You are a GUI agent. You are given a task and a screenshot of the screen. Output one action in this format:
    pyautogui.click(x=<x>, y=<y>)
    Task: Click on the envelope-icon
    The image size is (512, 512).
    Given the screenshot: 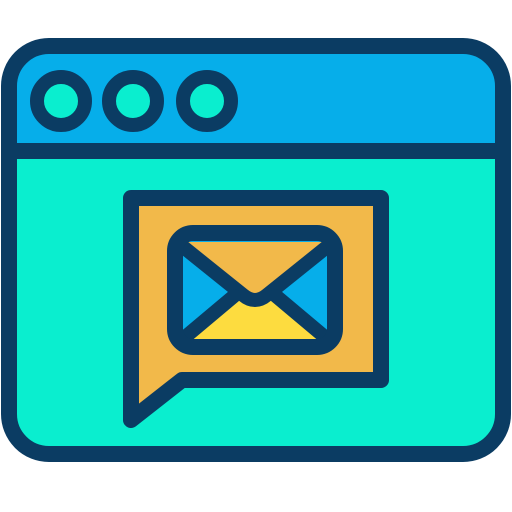 What is the action you would take?
    pyautogui.click(x=255, y=290)
    